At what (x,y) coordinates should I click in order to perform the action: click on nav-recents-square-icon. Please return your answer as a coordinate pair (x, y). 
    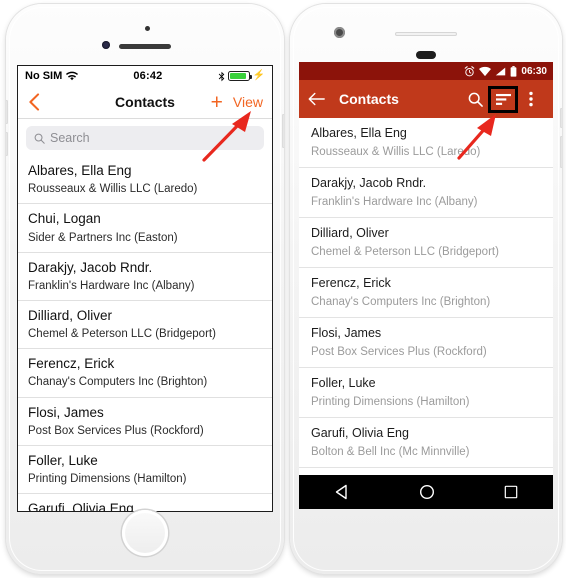
    Looking at the image, I should click on (511, 492).